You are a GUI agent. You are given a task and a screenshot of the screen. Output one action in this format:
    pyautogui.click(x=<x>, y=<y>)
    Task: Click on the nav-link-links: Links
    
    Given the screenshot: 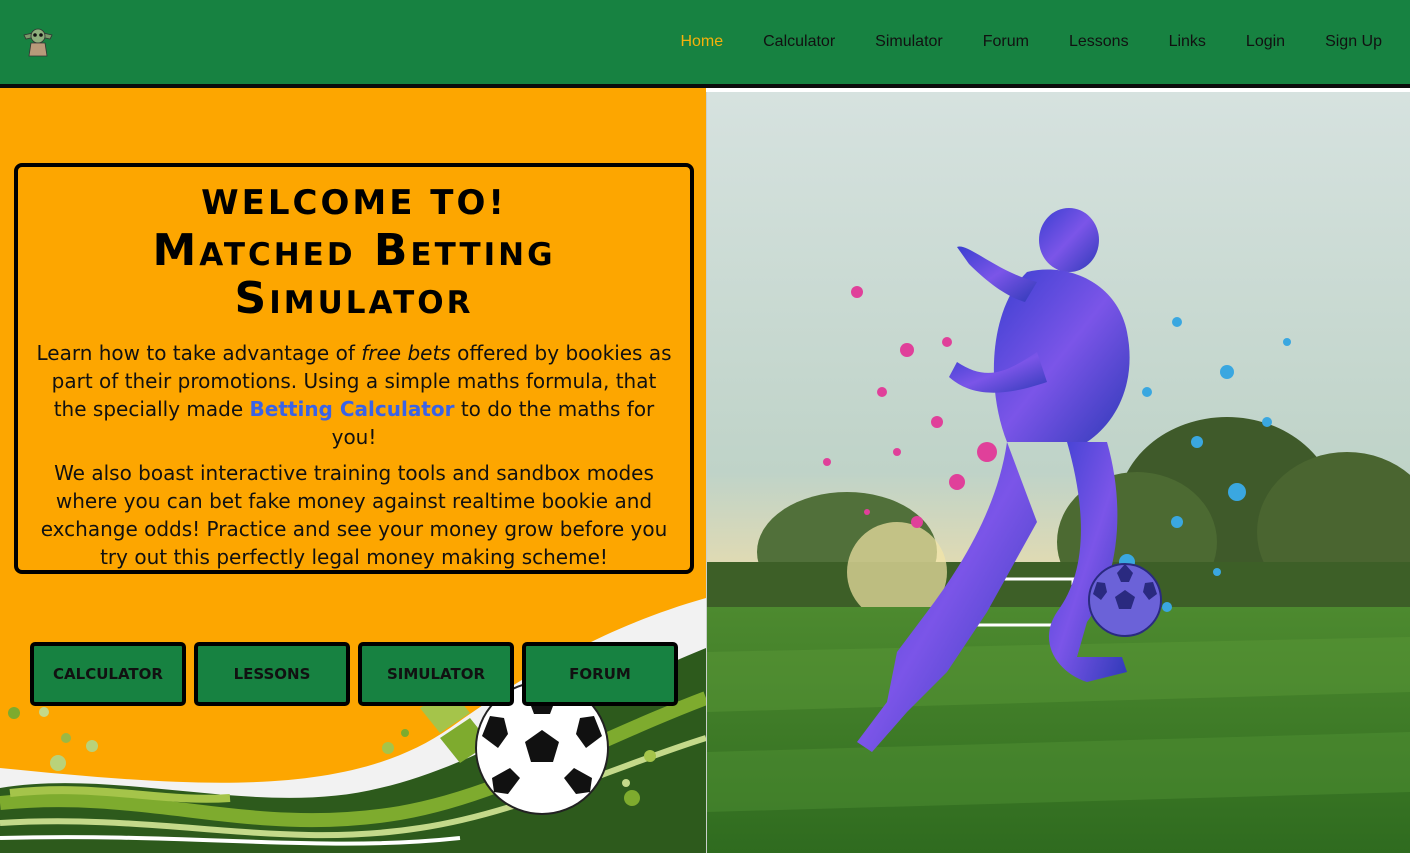 What is the action you would take?
    pyautogui.click(x=1187, y=42)
    